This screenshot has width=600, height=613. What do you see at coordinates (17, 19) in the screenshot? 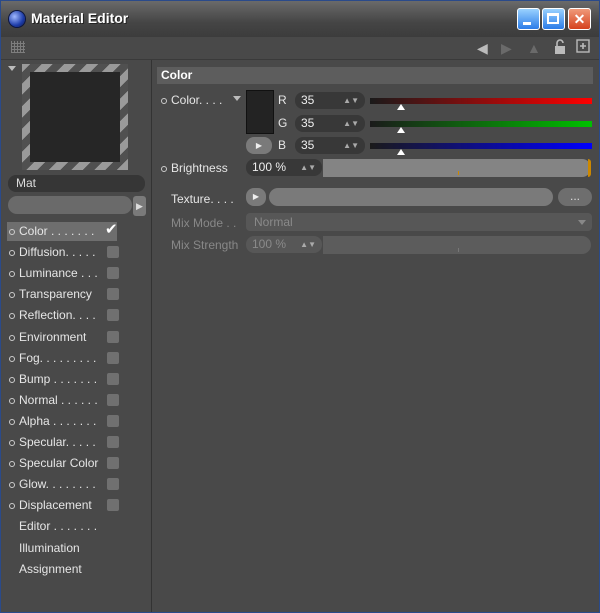
I see `app-icon` at bounding box center [17, 19].